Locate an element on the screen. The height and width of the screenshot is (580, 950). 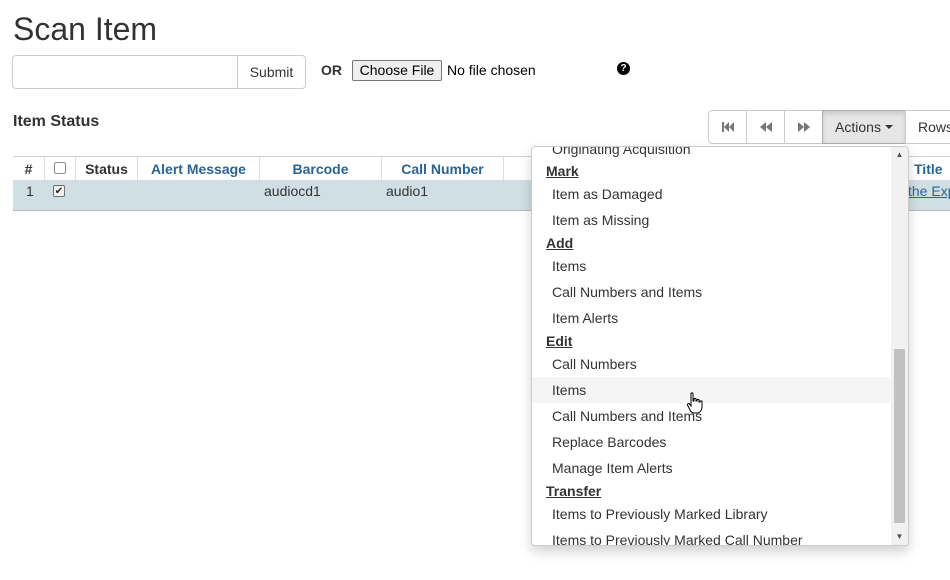
scroll-up-arrow-icon: ▲ is located at coordinates (899, 155).